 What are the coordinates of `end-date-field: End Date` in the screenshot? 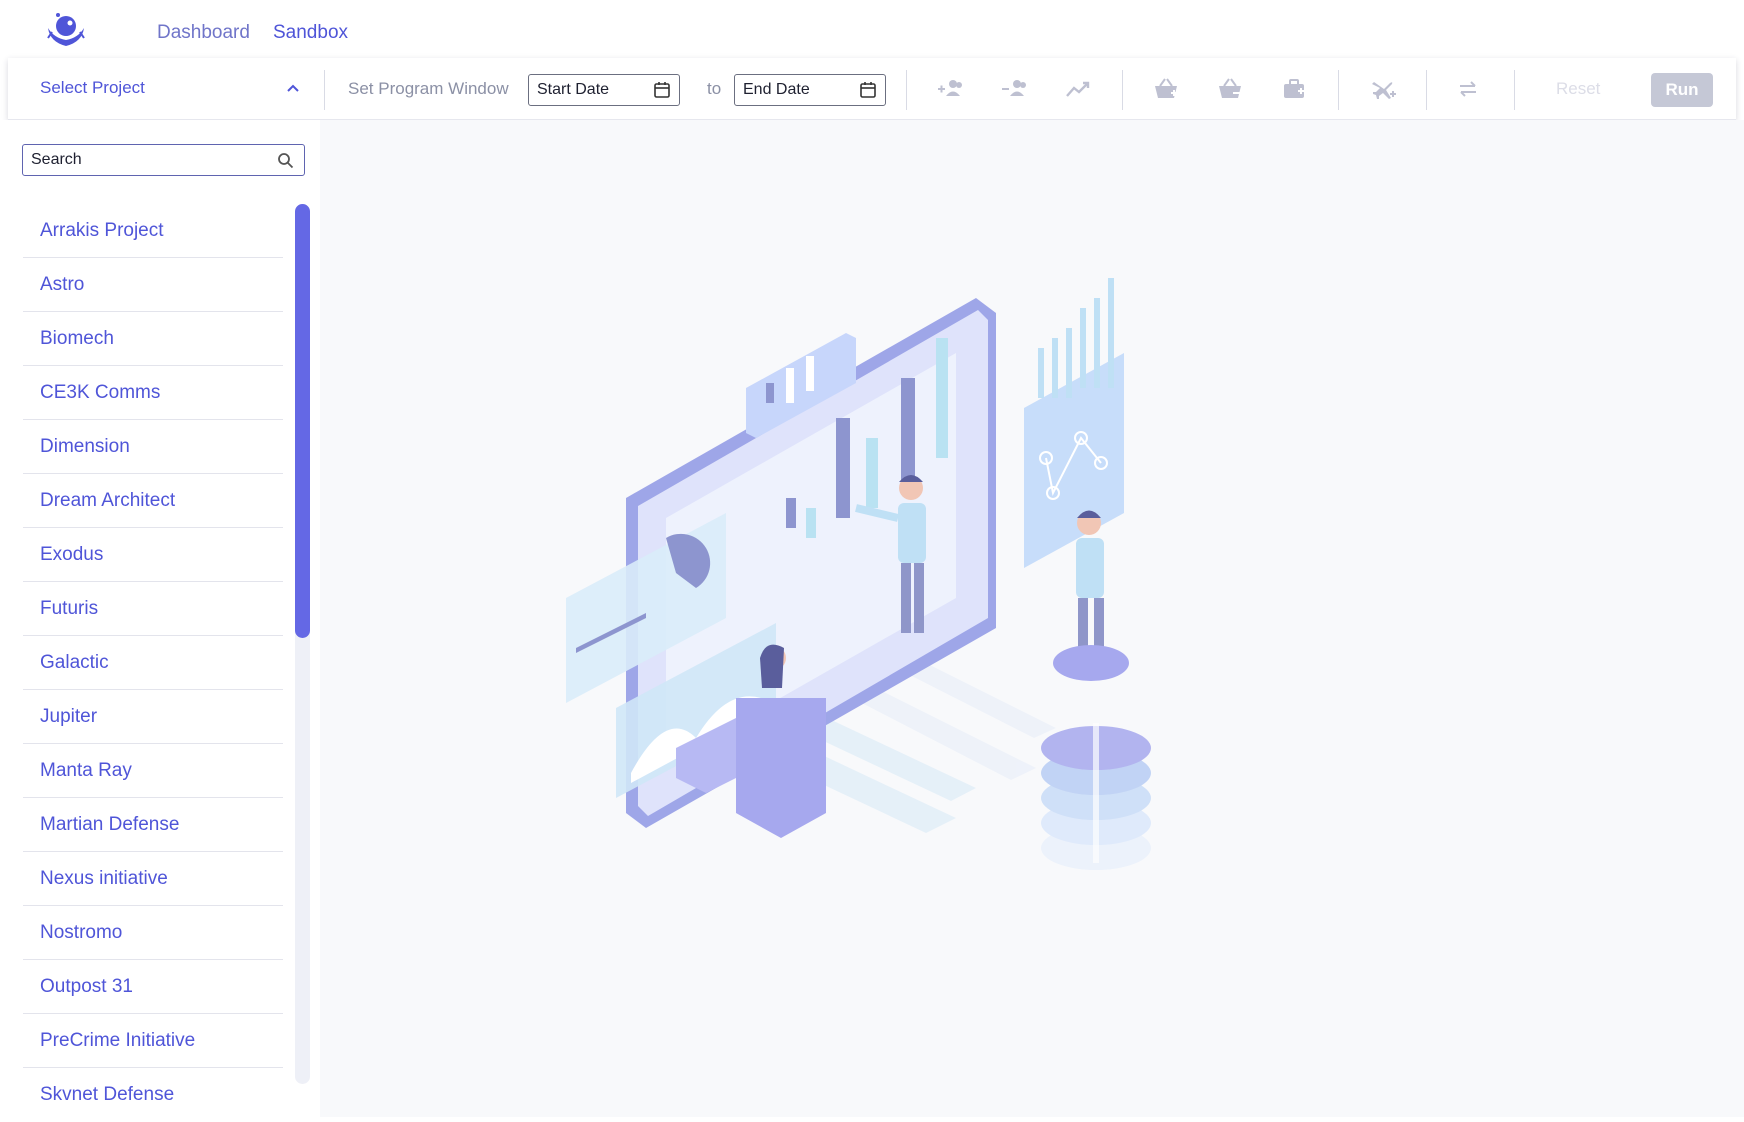 It's located at (810, 90).